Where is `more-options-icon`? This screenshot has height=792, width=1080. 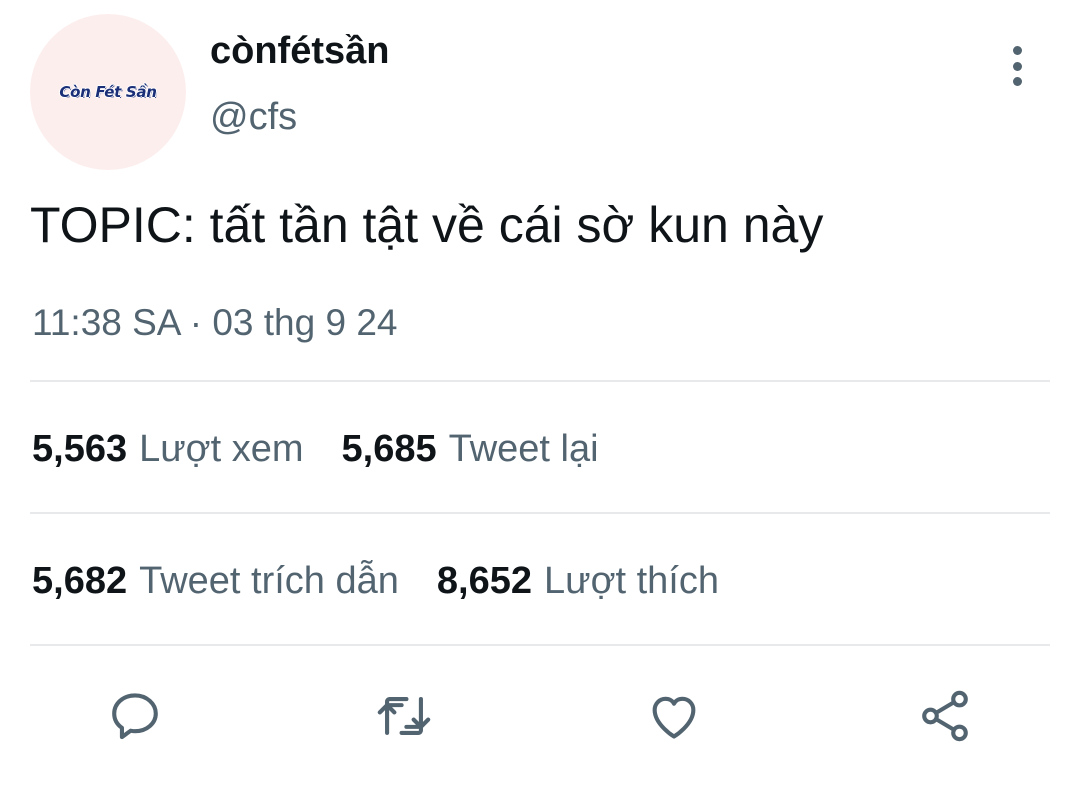
more-options-icon is located at coordinates (1017, 66).